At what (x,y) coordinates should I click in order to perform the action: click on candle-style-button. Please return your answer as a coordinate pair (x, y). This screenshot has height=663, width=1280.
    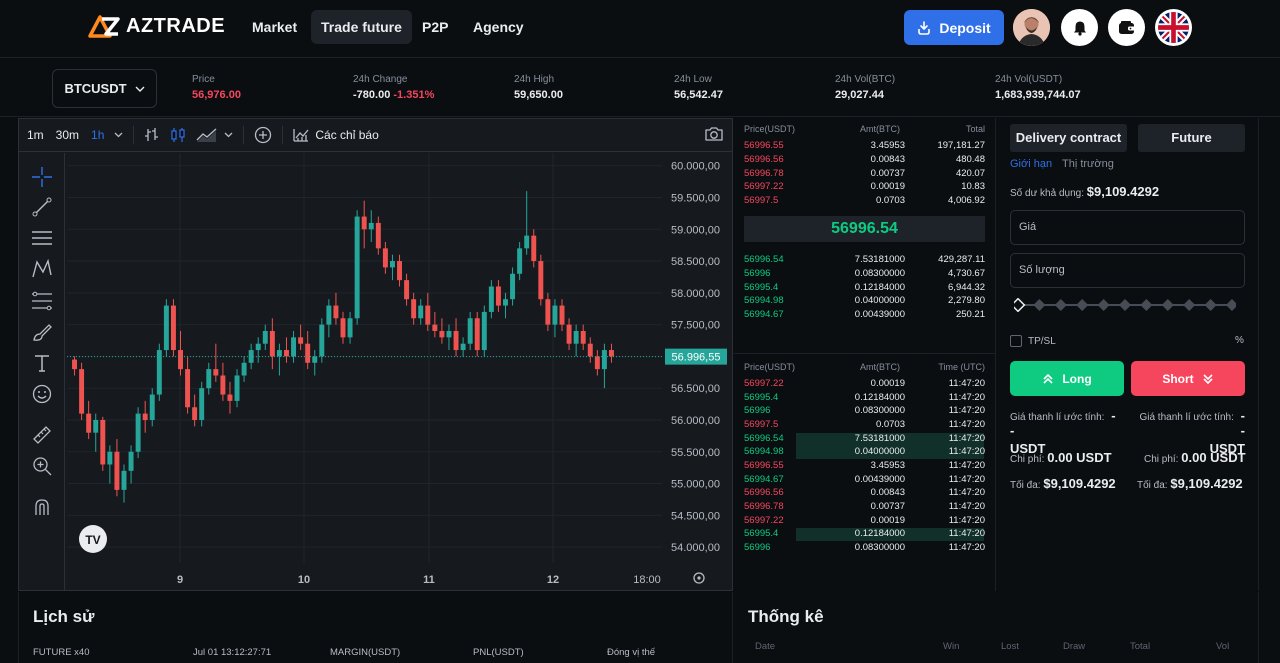
    Looking at the image, I should click on (178, 135).